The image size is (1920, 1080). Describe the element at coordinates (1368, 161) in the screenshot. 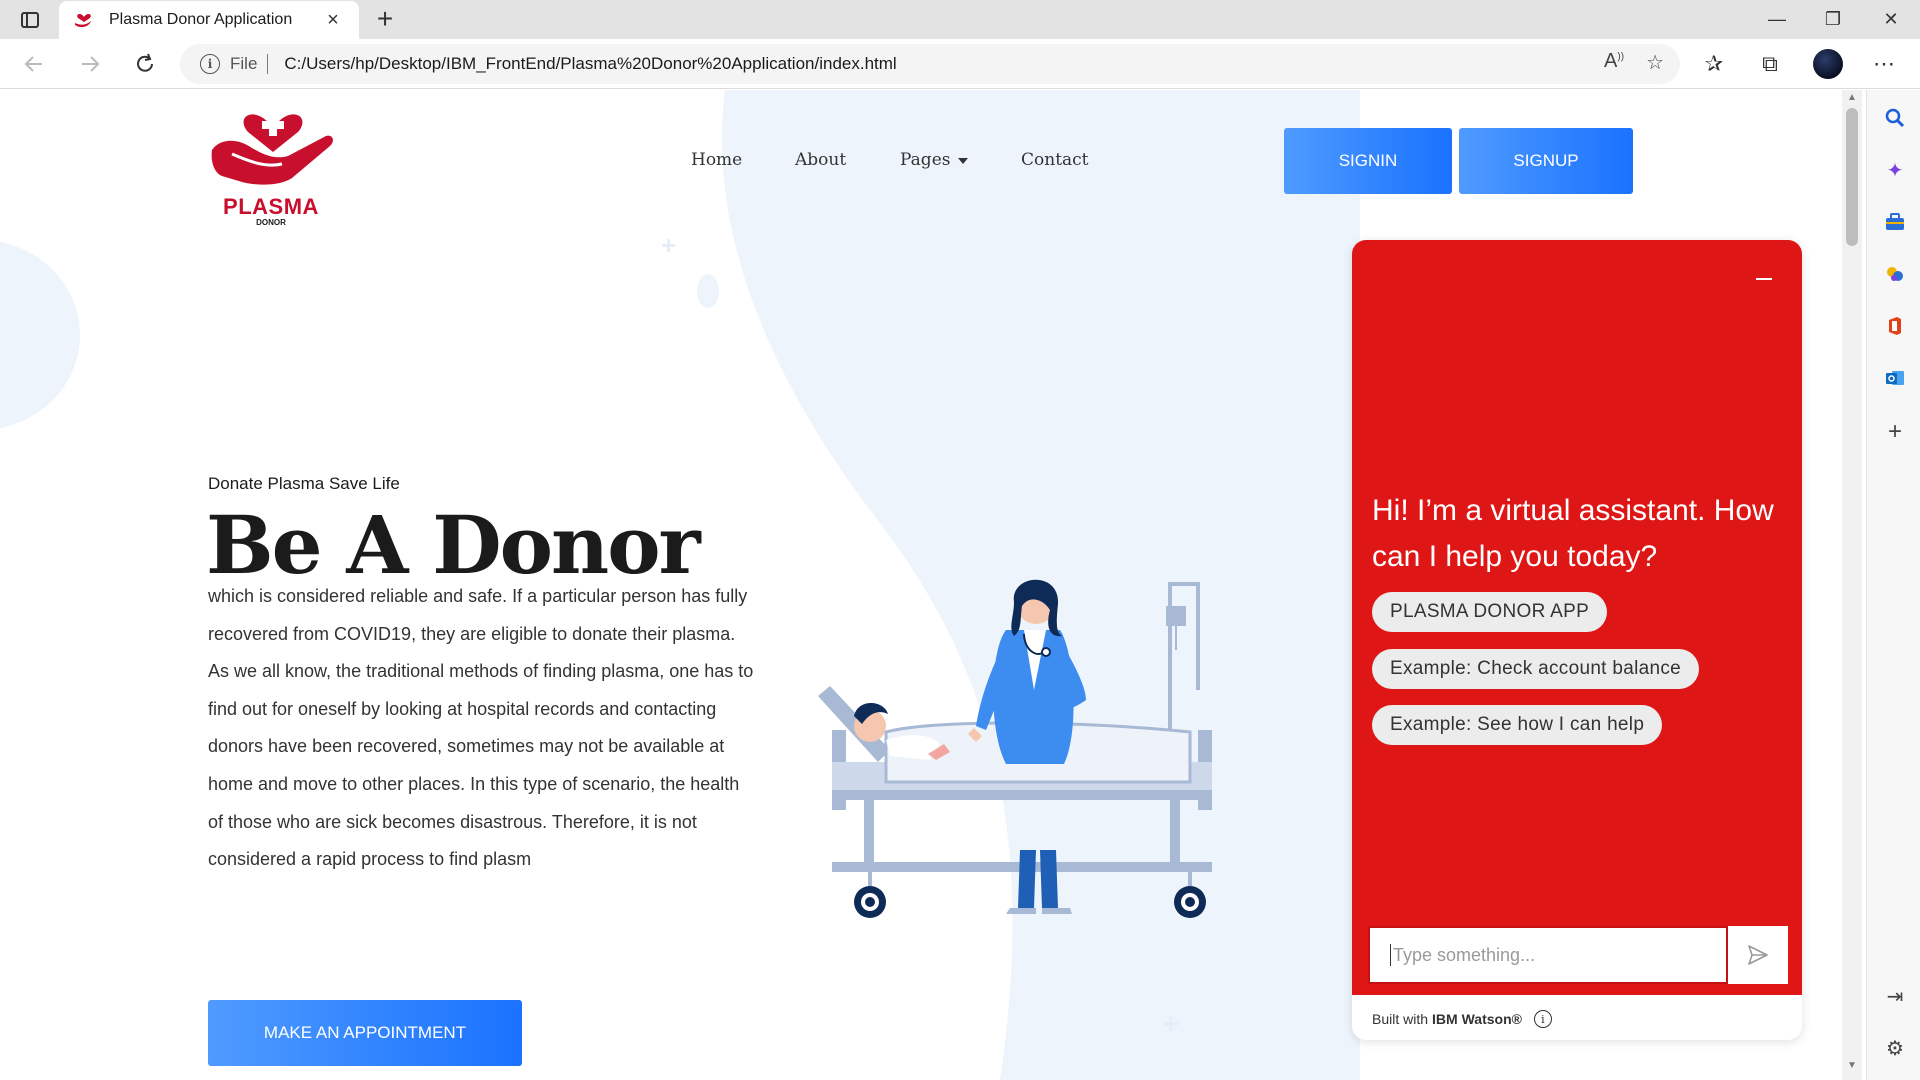

I see `signin-button: SIGNIN` at that location.